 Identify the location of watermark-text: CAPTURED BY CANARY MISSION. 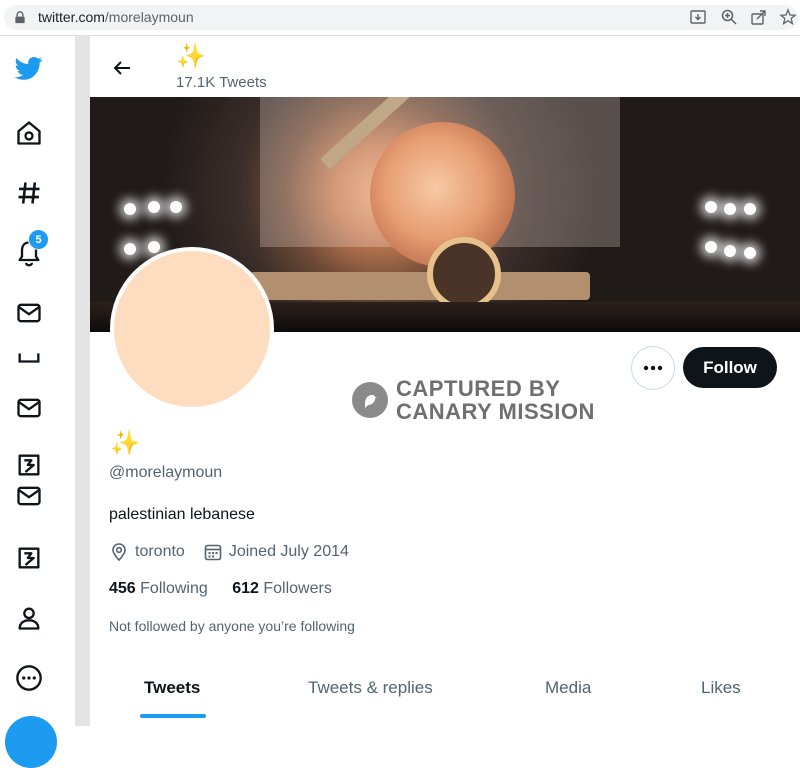
(495, 400).